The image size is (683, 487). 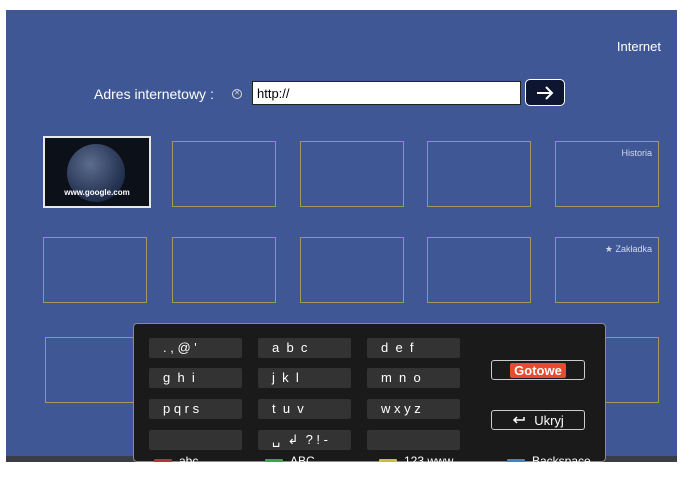 What do you see at coordinates (388, 460) in the screenshot?
I see `yellow-swatch` at bounding box center [388, 460].